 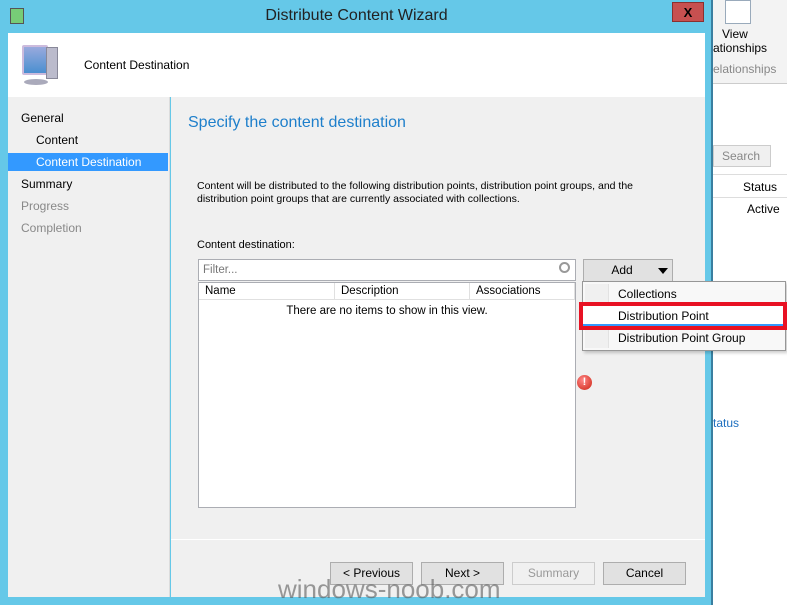 I want to click on content-destination-label: Content destination:, so click(x=246, y=245).